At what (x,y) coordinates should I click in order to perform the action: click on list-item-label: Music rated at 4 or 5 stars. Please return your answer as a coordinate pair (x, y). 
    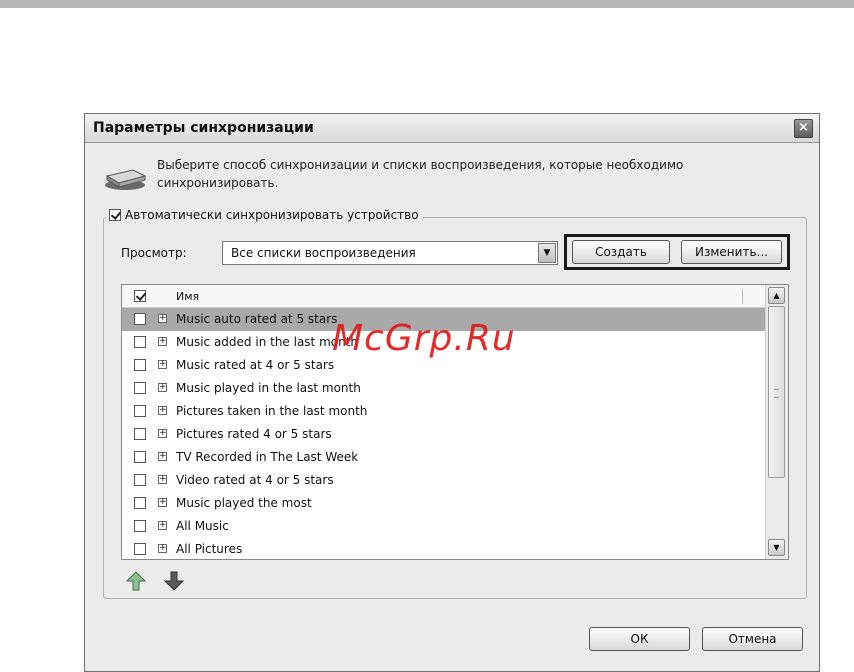
    Looking at the image, I should click on (255, 365).